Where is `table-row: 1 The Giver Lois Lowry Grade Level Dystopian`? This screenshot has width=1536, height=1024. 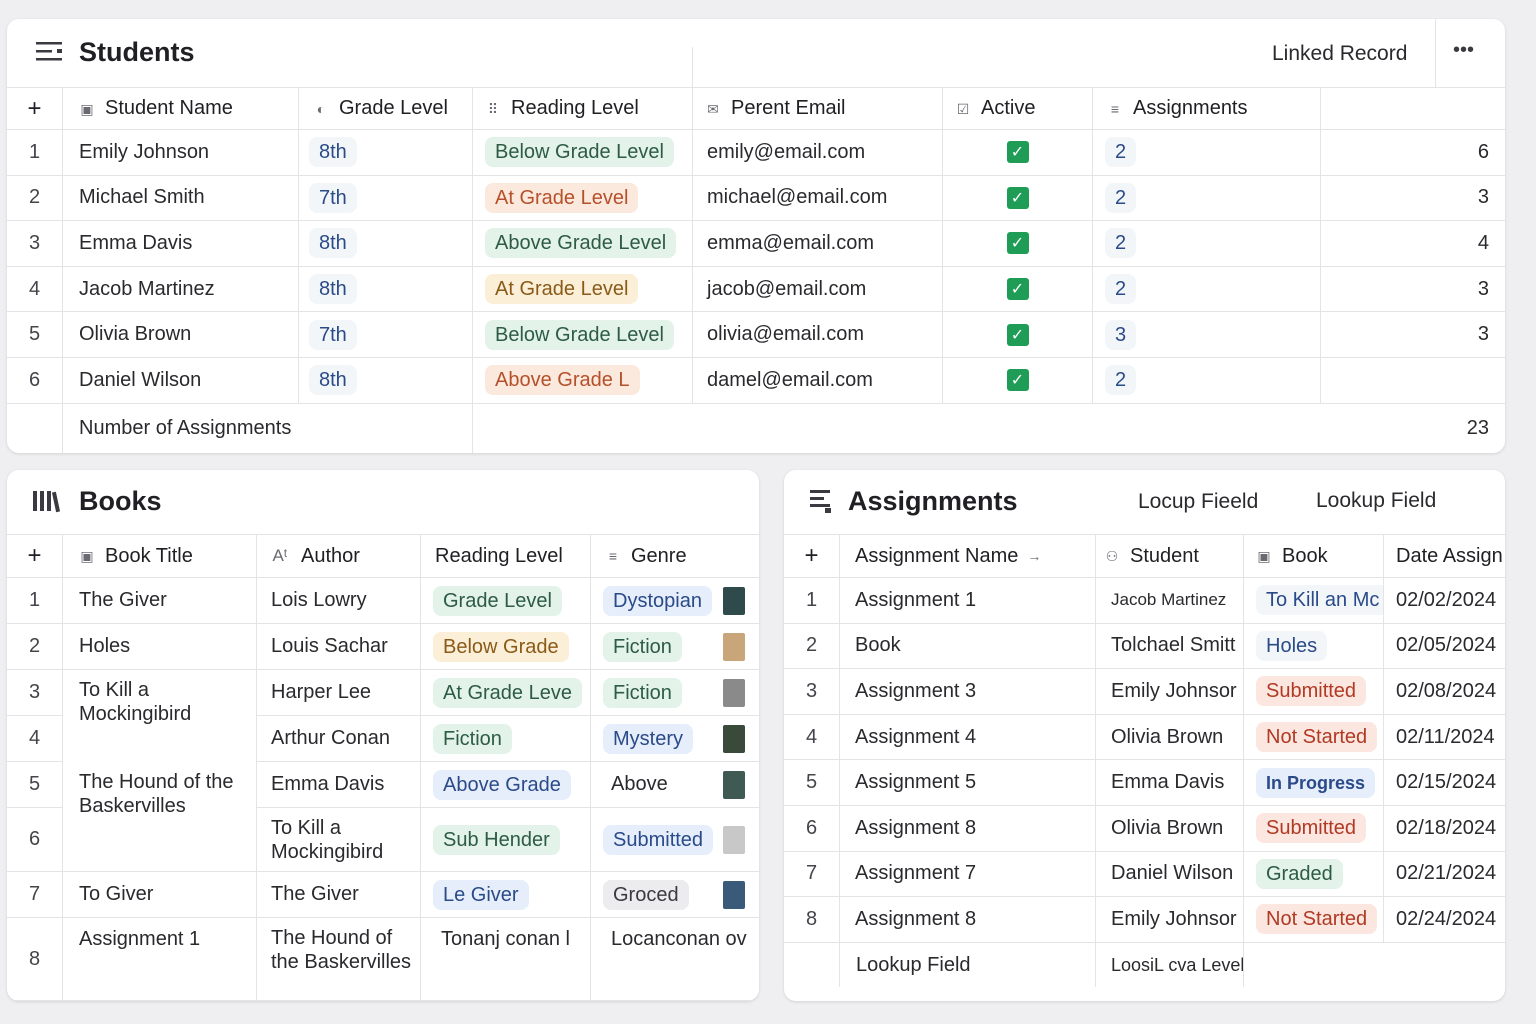 table-row: 1 The Giver Lois Lowry Grade Level Dystopian is located at coordinates (383, 601).